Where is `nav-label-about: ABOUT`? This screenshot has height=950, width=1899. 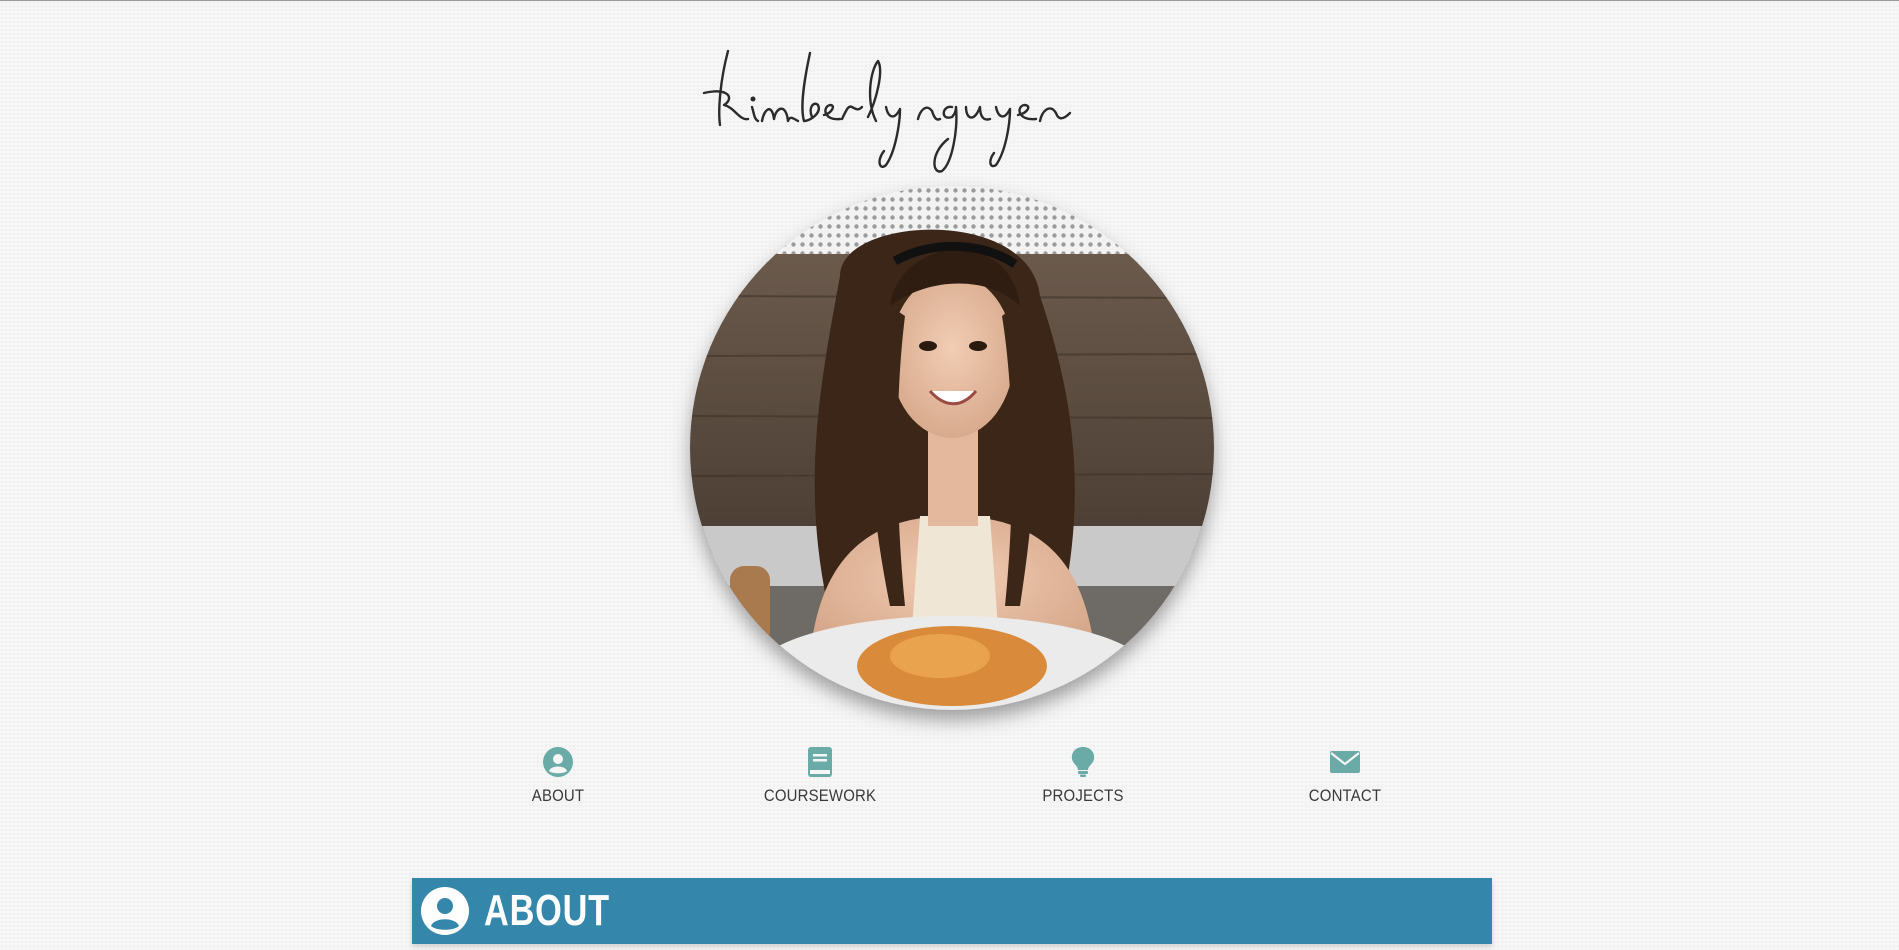 nav-label-about: ABOUT is located at coordinates (558, 795).